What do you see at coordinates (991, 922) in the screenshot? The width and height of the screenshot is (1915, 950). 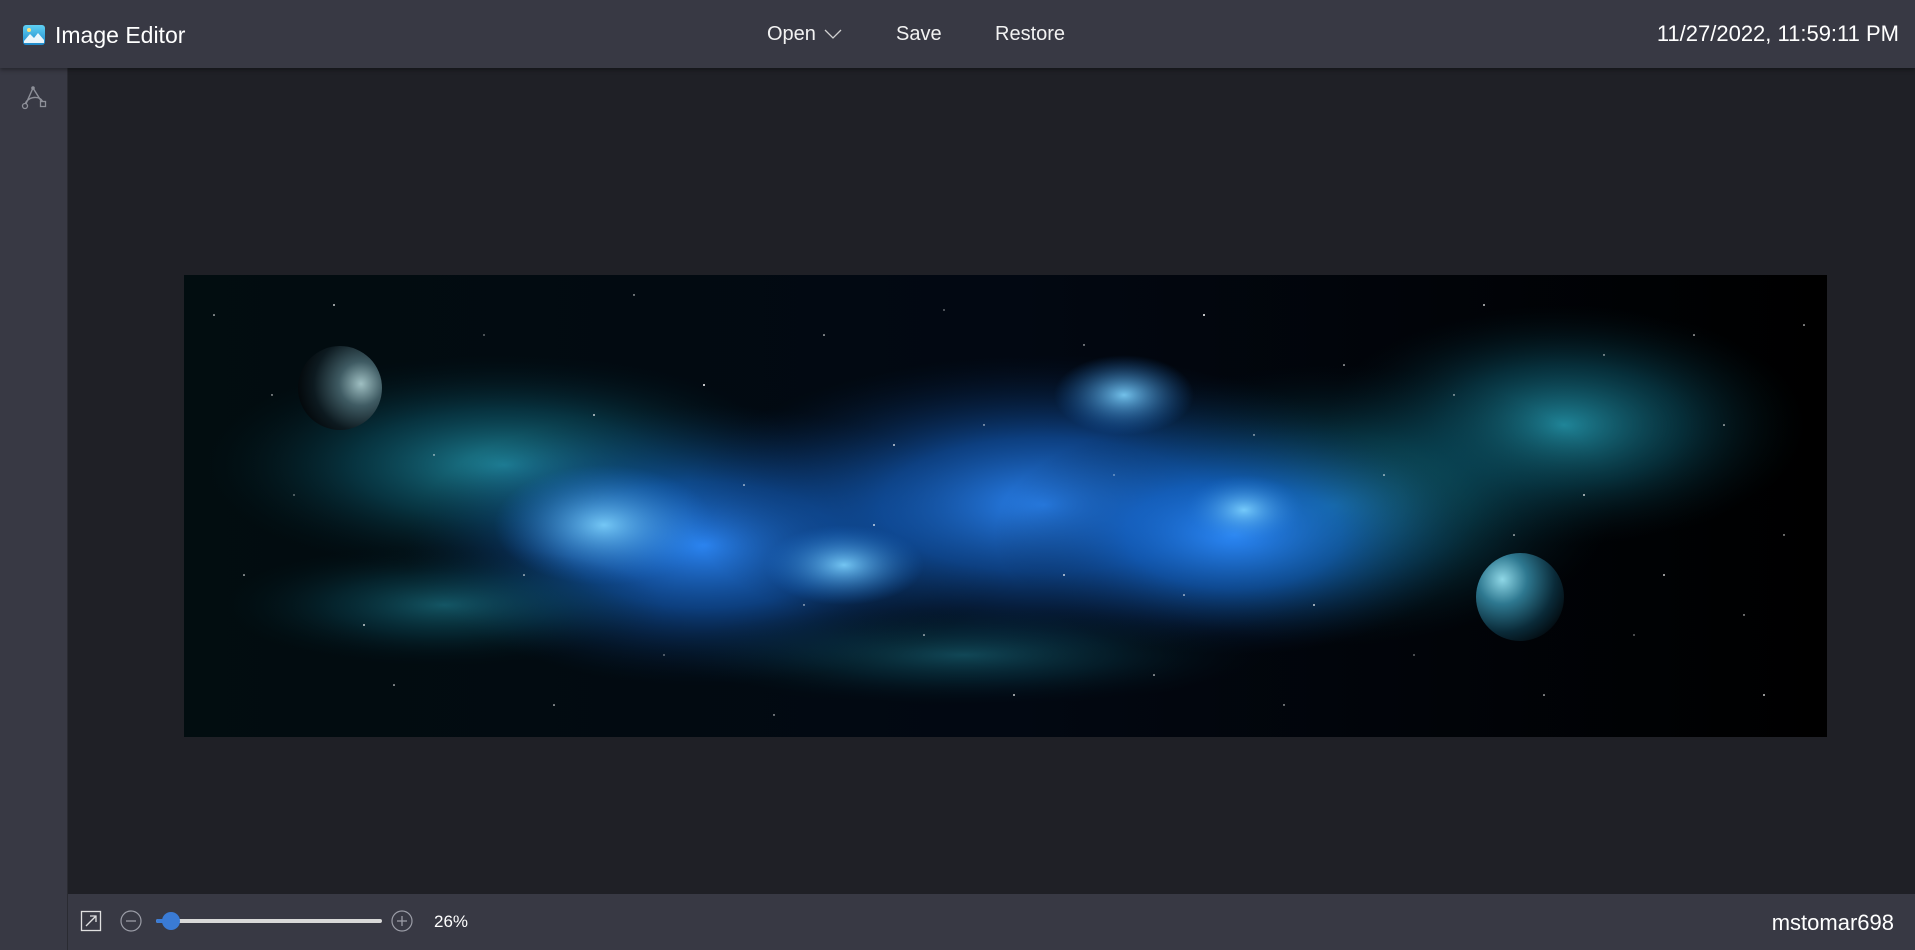 I see `bottom-bar: 26% mstomar698` at bounding box center [991, 922].